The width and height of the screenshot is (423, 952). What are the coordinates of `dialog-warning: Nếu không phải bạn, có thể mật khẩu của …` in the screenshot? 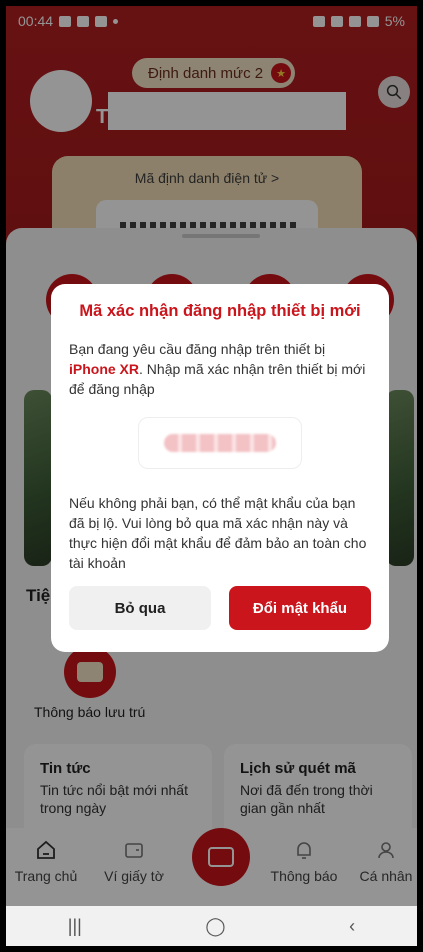 It's located at (218, 533).